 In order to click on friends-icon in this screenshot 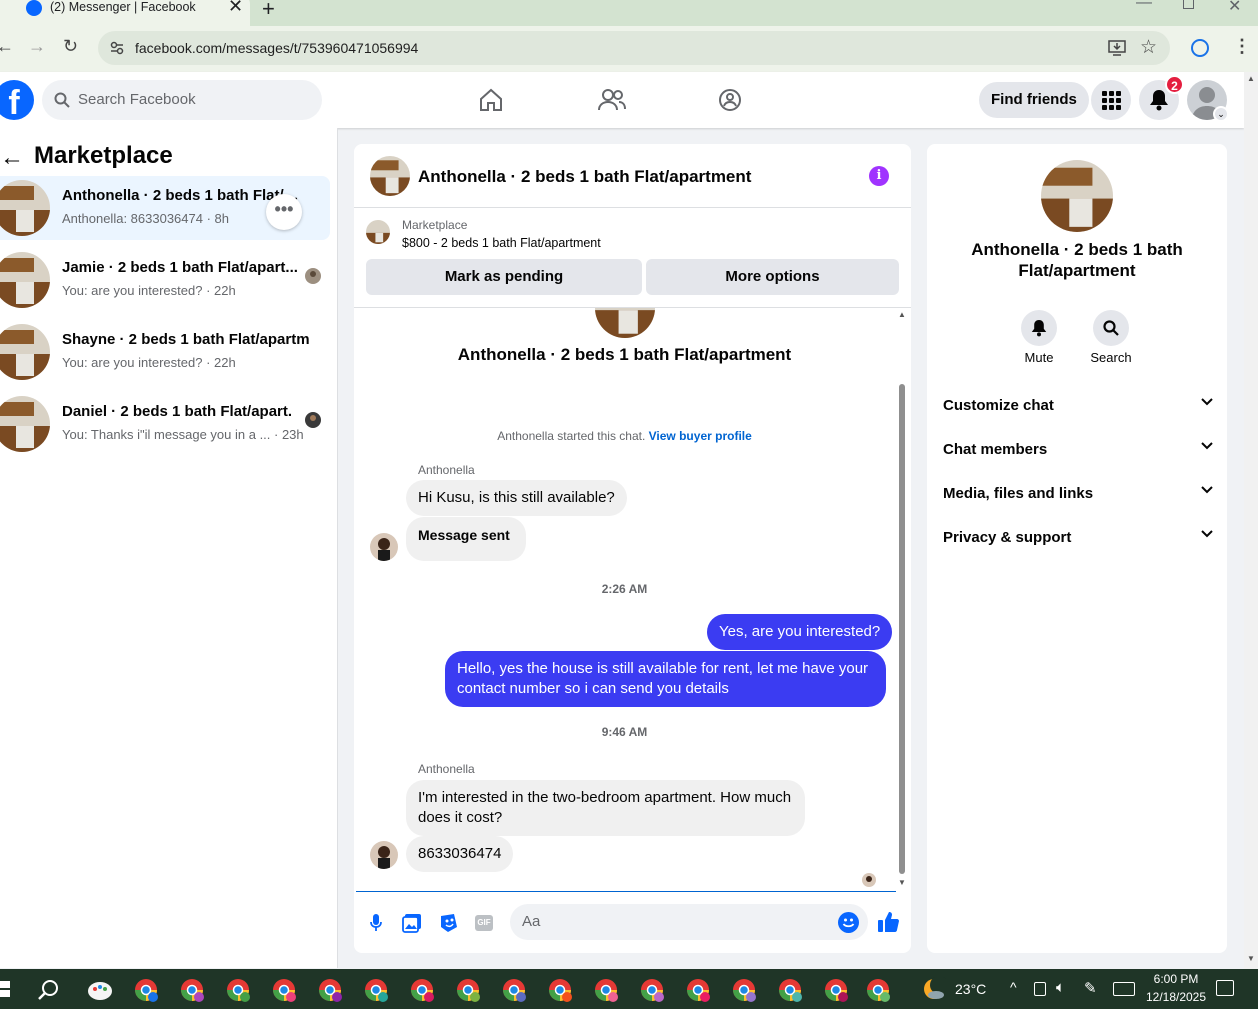, I will do `click(612, 100)`.